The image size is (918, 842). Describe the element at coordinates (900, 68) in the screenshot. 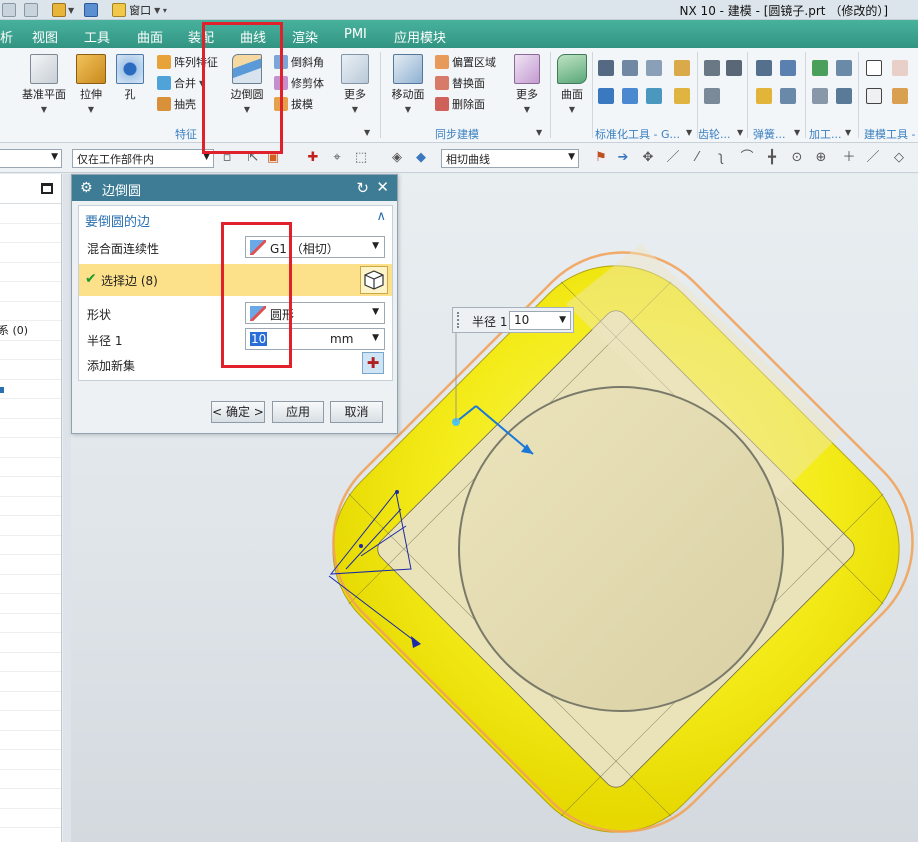

I see `table-icon` at that location.